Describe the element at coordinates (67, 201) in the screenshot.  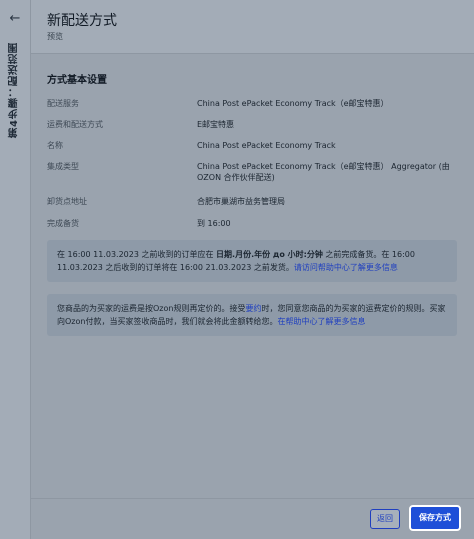
I see `row-label: 卸货点地址` at that location.